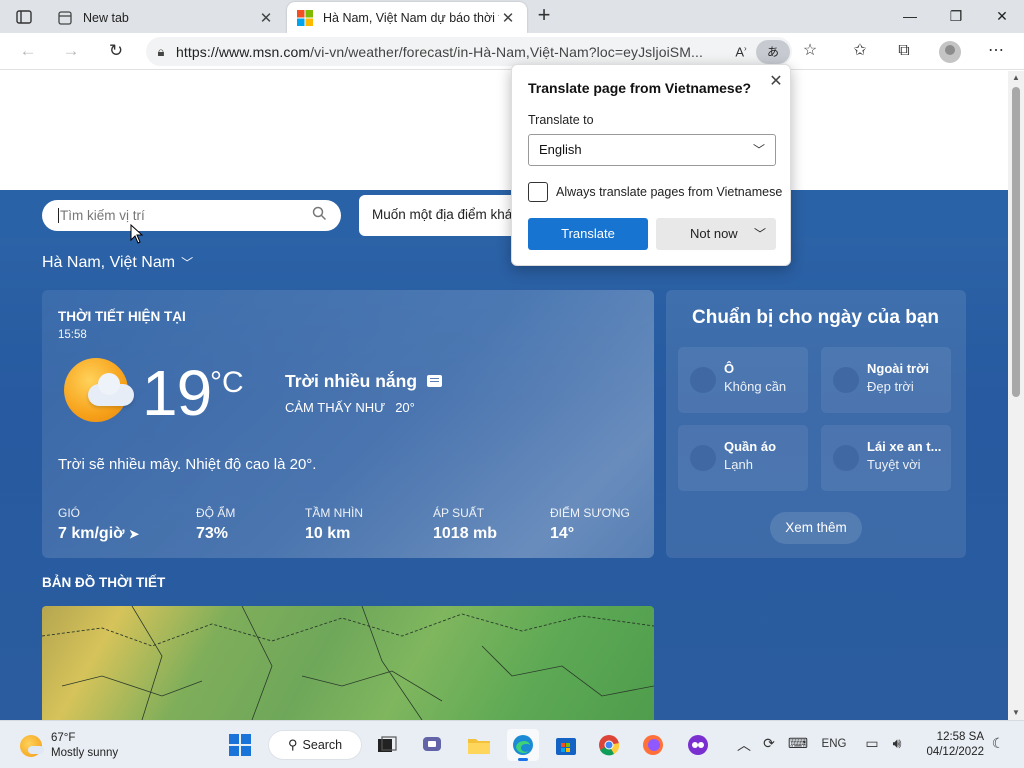 The image size is (1024, 768). What do you see at coordinates (433, 745) in the screenshot?
I see `teams-chat-icon` at bounding box center [433, 745].